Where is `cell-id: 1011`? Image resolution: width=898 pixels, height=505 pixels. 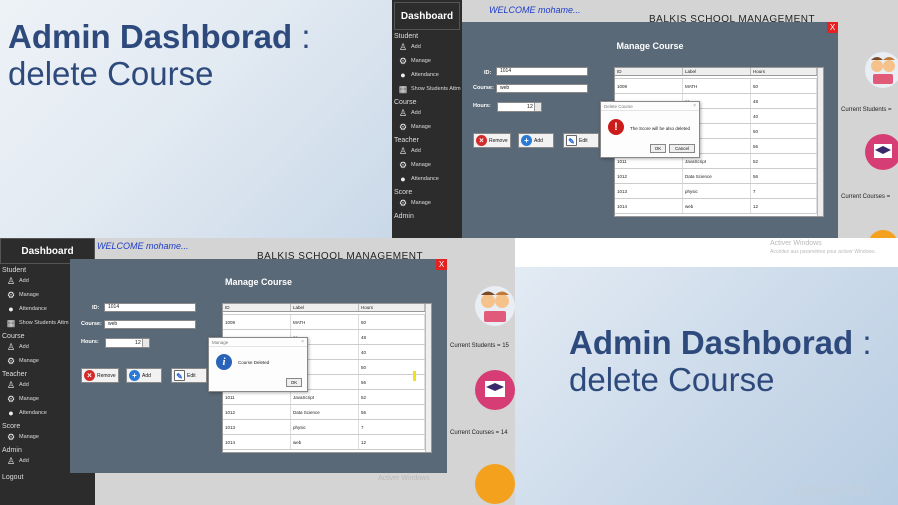 cell-id: 1011 is located at coordinates (257, 397).